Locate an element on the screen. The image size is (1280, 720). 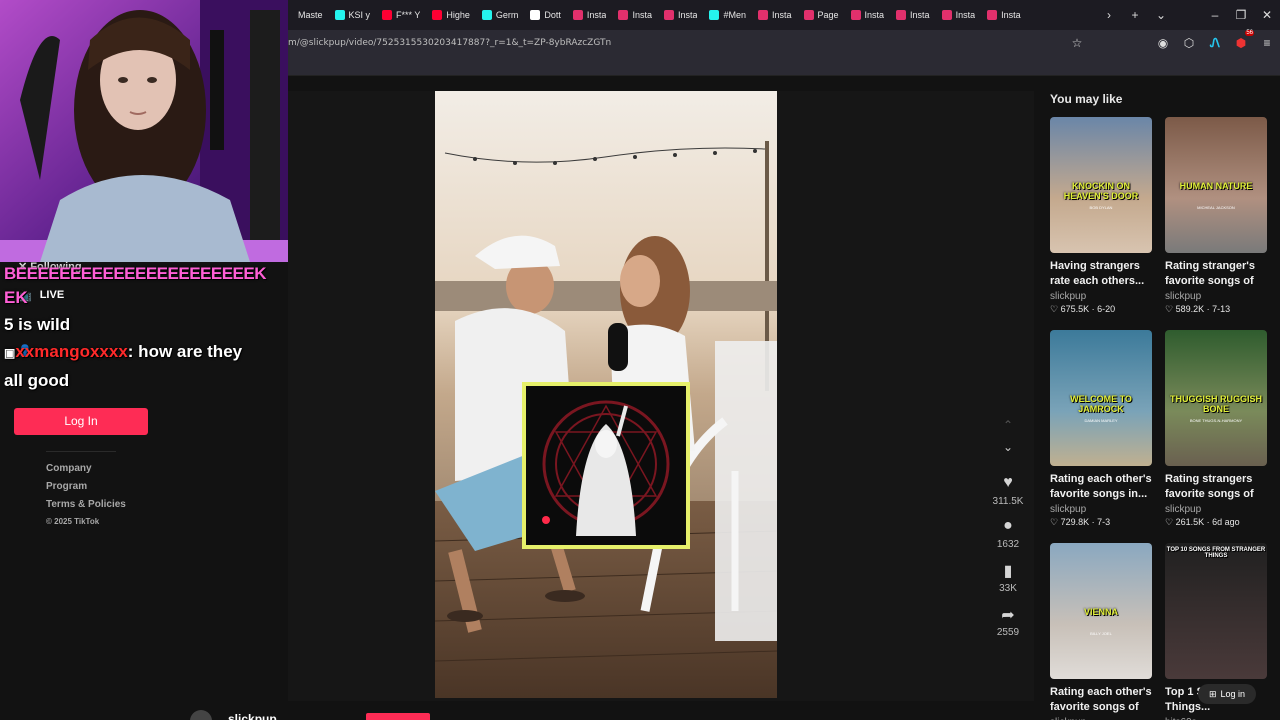
next-video-icon: ⌄ is located at coordinates (1008, 447).